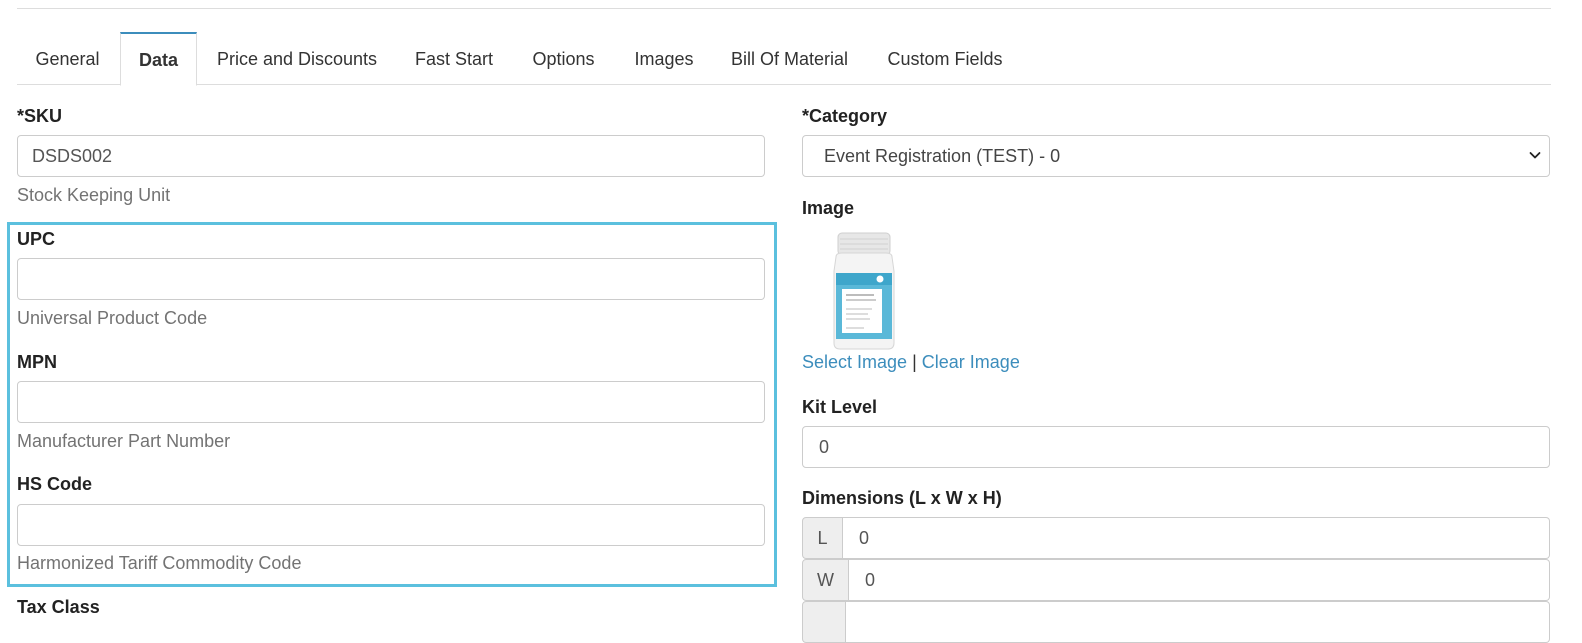  Describe the element at coordinates (55, 484) in the screenshot. I see `hs-code-label: HS Code` at that location.